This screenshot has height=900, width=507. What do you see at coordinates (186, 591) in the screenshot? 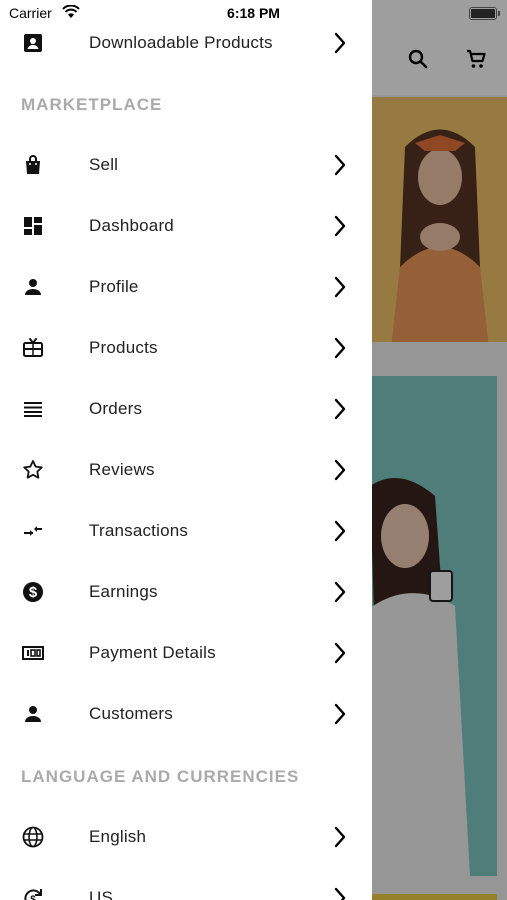
I see `menu-item-earnings: $ Earnings` at bounding box center [186, 591].